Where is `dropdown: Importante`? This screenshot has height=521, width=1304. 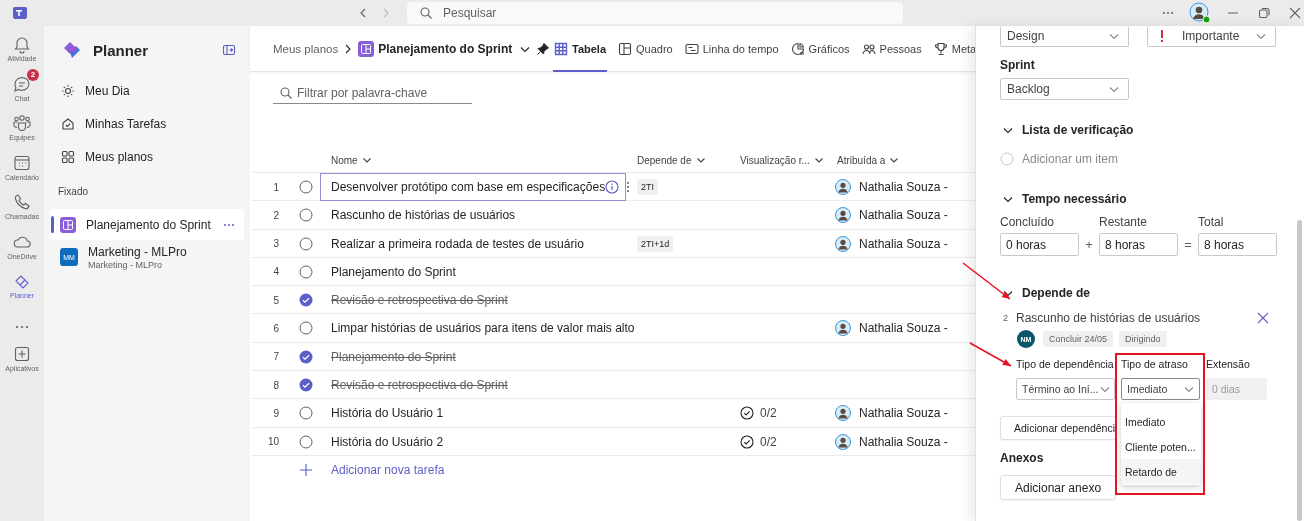 dropdown: Importante is located at coordinates (1211, 36).